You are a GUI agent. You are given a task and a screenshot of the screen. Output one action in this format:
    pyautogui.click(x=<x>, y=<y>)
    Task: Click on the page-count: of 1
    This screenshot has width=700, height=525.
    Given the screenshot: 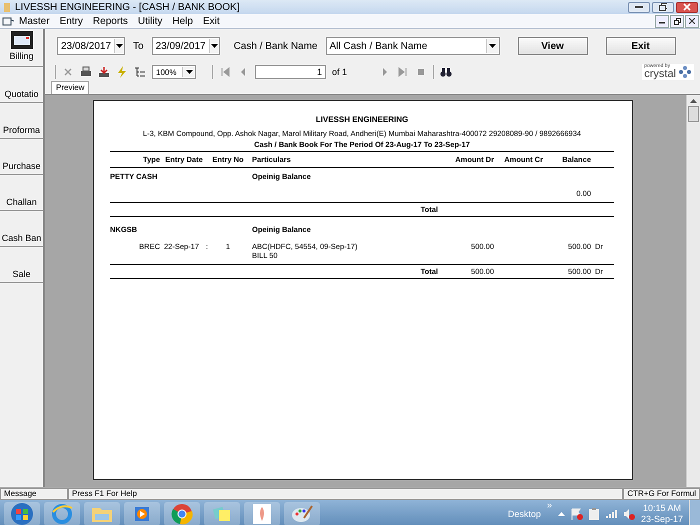 What is the action you would take?
    pyautogui.click(x=340, y=72)
    